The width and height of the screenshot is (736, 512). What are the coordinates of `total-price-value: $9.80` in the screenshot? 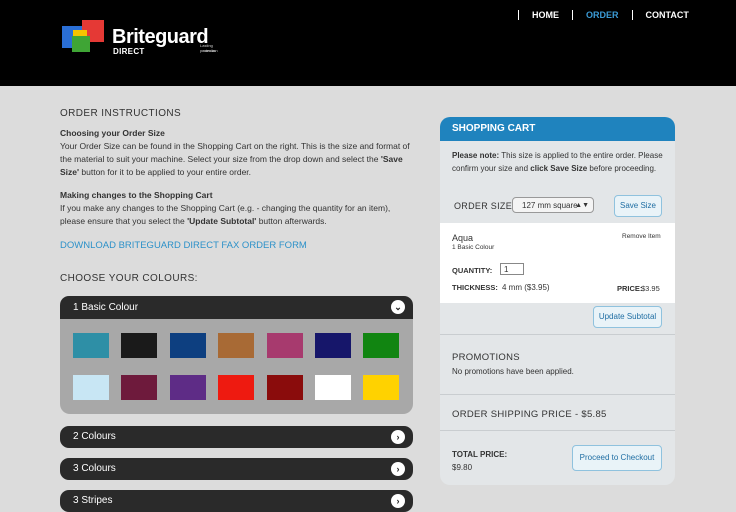 It's located at (462, 467).